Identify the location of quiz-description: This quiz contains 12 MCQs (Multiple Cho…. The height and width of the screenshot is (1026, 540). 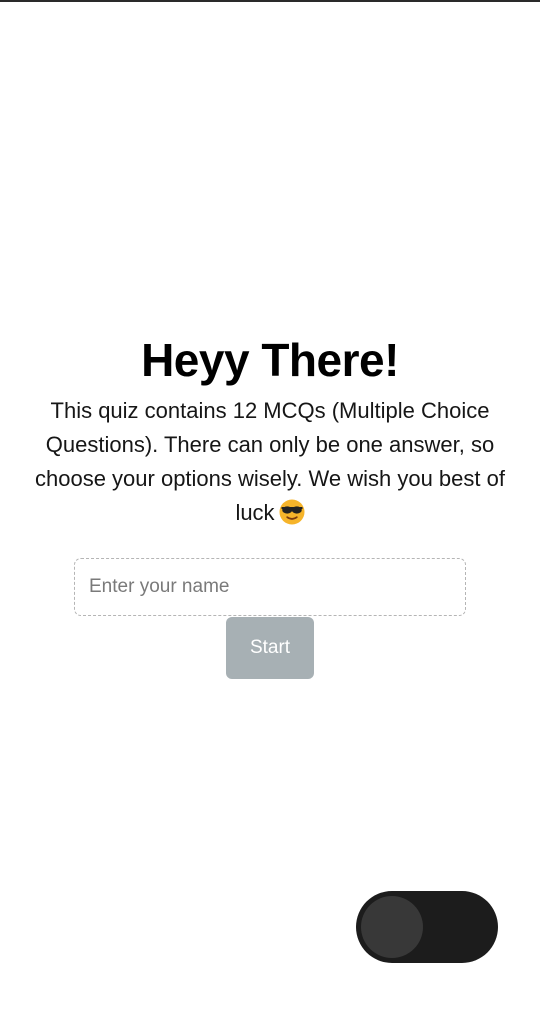
(270, 462).